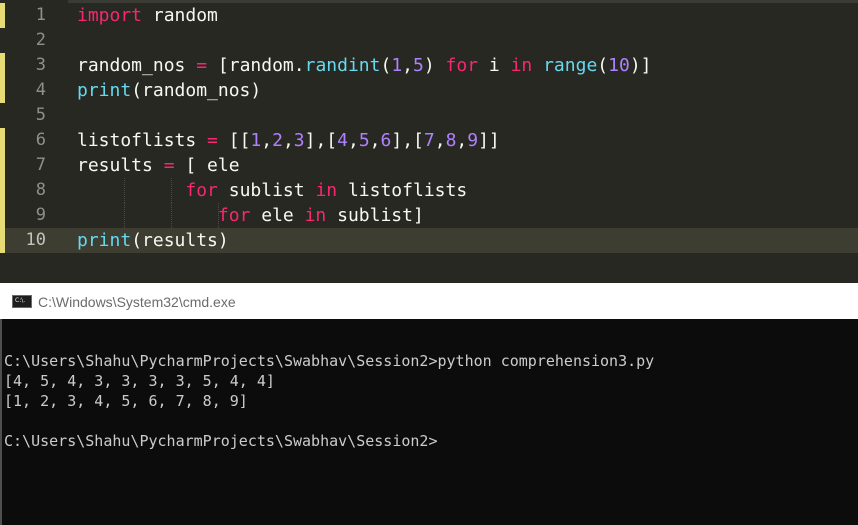 The width and height of the screenshot is (858, 525). I want to click on cmd-window-title: C:\Windows\System32\cmd.exe, so click(137, 302).